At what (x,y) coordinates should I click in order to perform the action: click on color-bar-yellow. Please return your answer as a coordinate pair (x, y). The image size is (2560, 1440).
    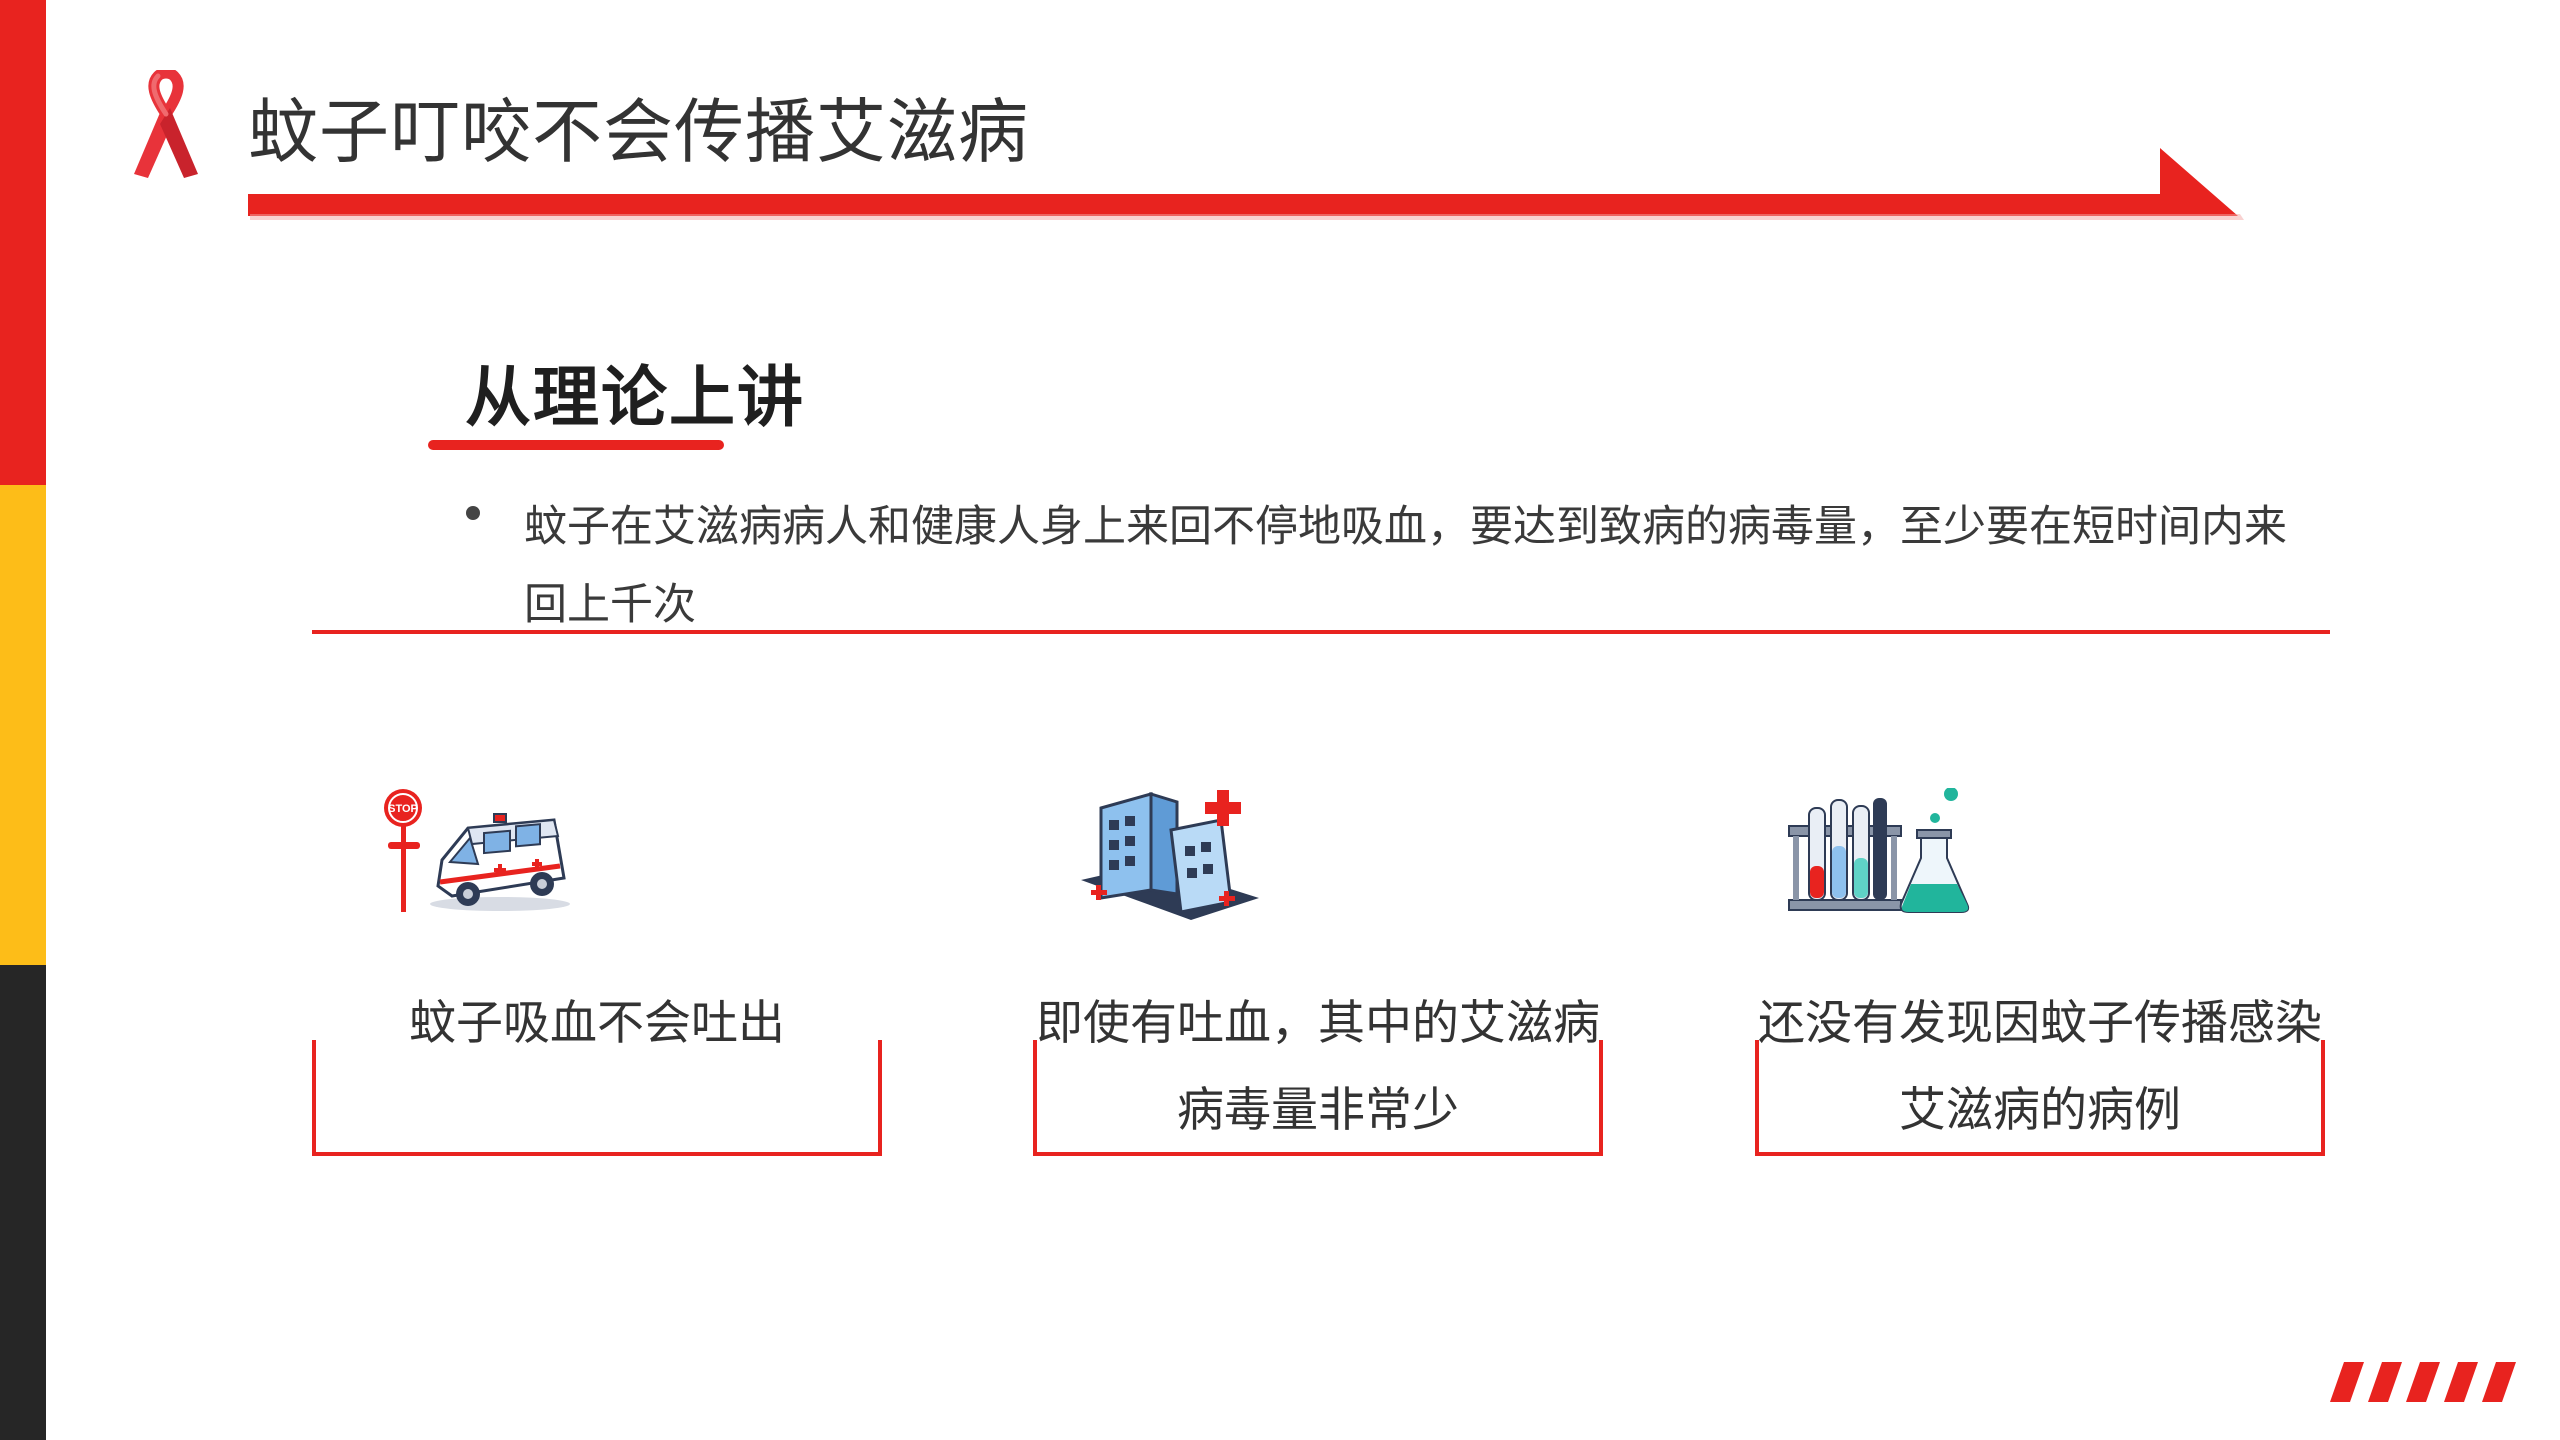
    Looking at the image, I should click on (23, 725).